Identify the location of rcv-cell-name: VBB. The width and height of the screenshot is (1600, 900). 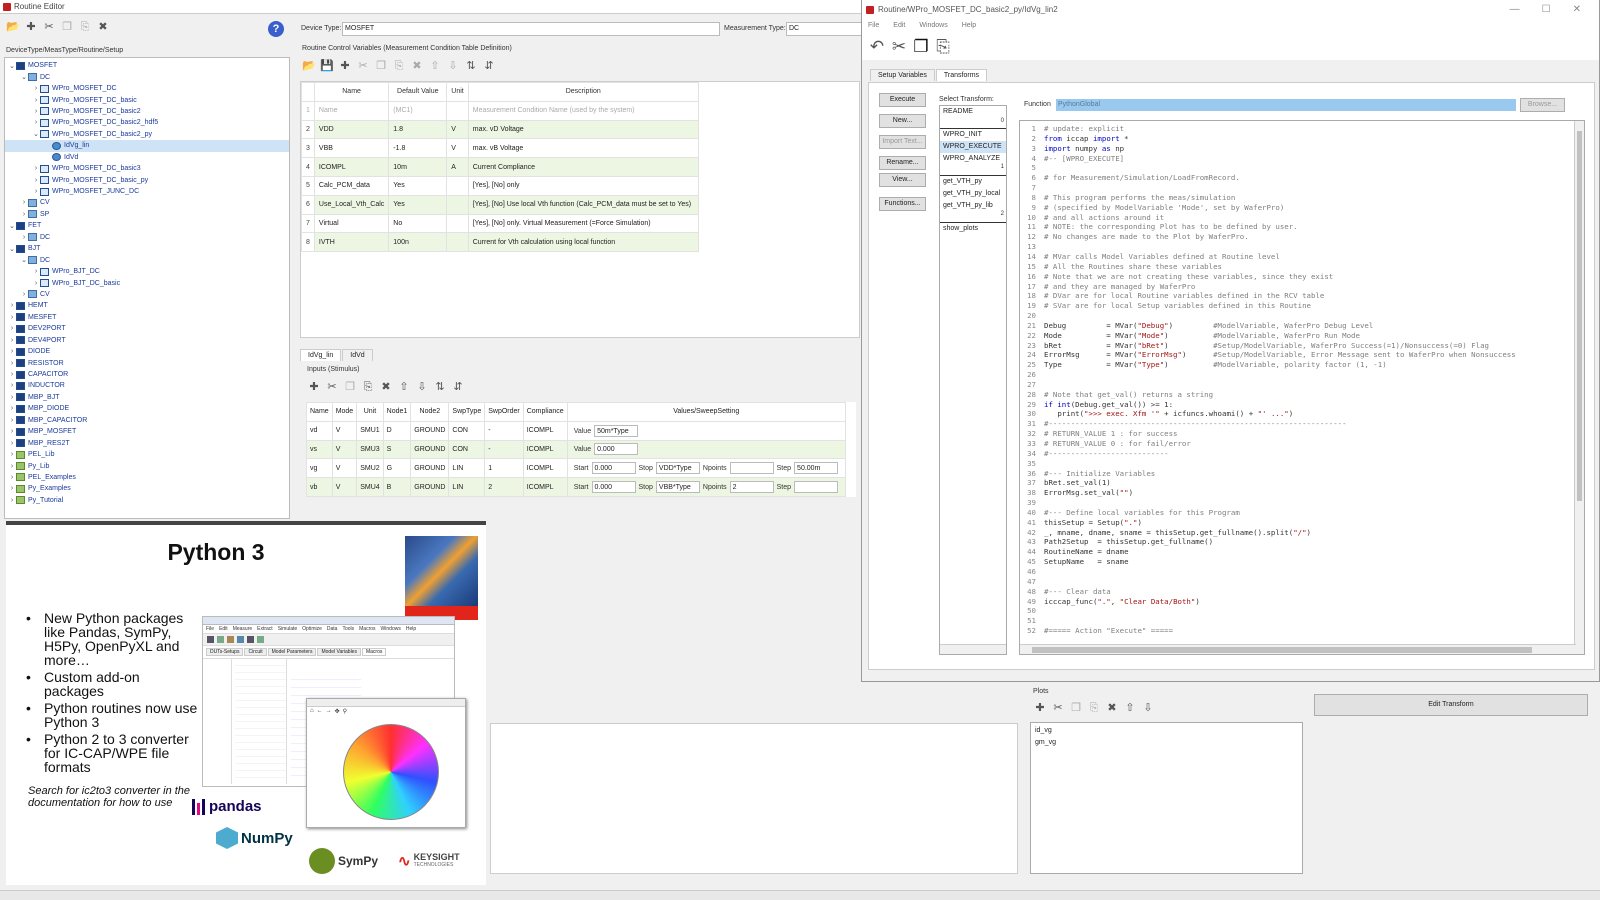
(351, 148).